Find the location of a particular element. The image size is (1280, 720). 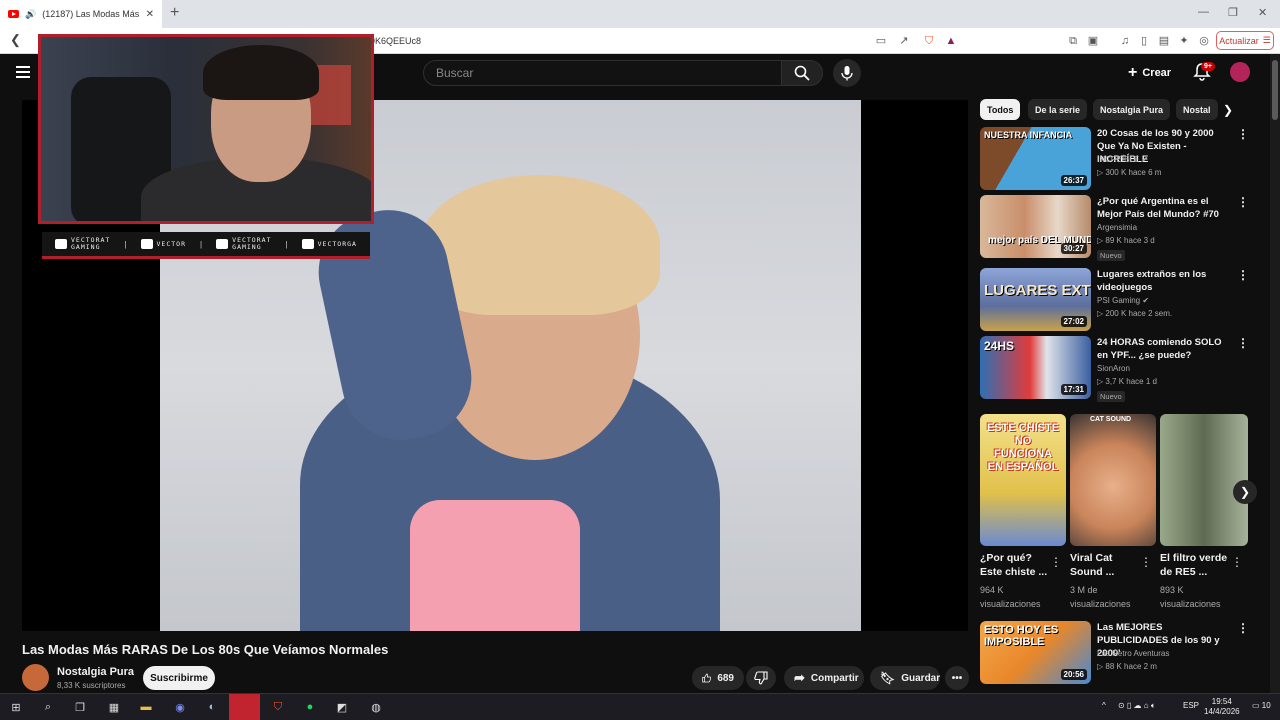

media-icon: ♫ is located at coordinates (1125, 41).